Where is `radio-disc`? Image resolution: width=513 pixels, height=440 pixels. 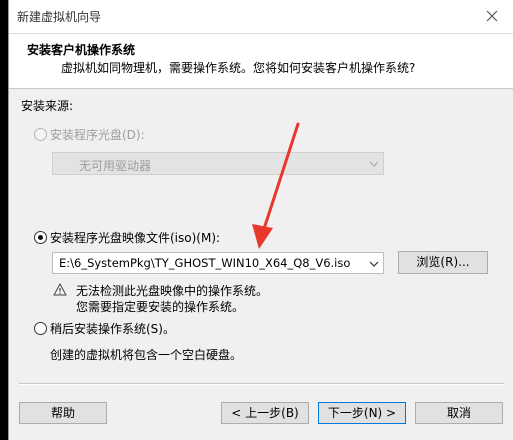 radio-disc is located at coordinates (40, 134).